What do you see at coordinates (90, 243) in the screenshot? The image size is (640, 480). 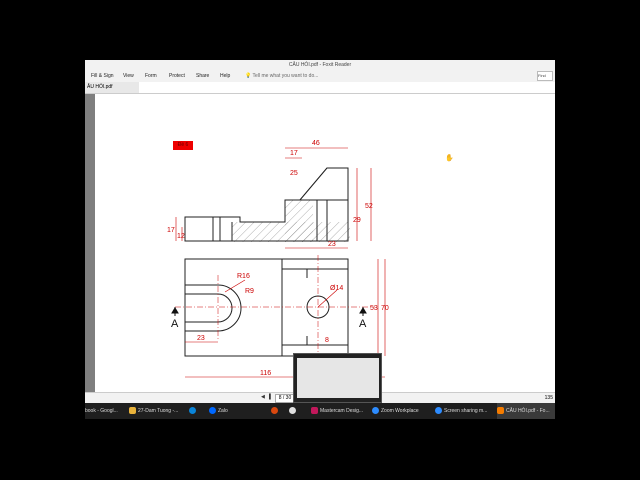 I see `left-panel` at bounding box center [90, 243].